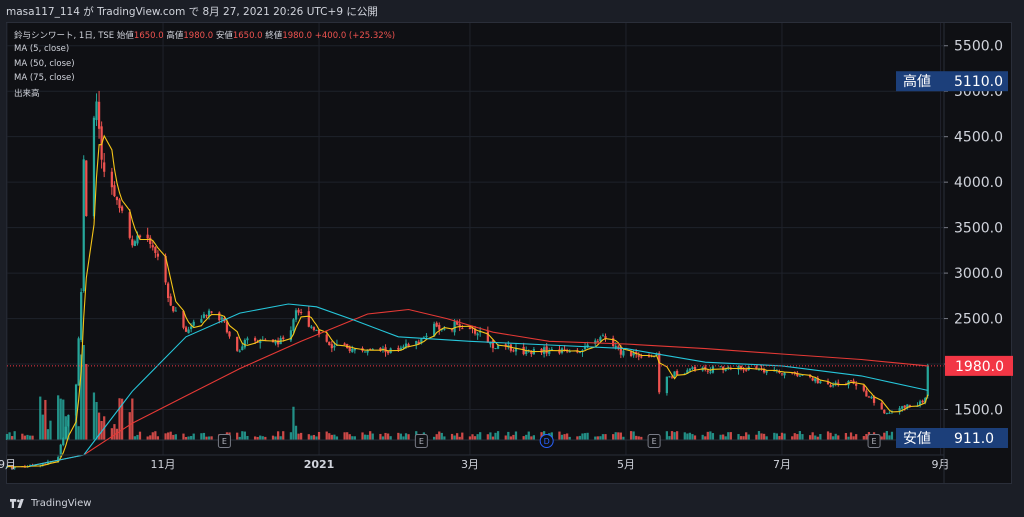 The image size is (1024, 517). Describe the element at coordinates (163, 464) in the screenshot. I see `x-tick-label: 11月` at that location.